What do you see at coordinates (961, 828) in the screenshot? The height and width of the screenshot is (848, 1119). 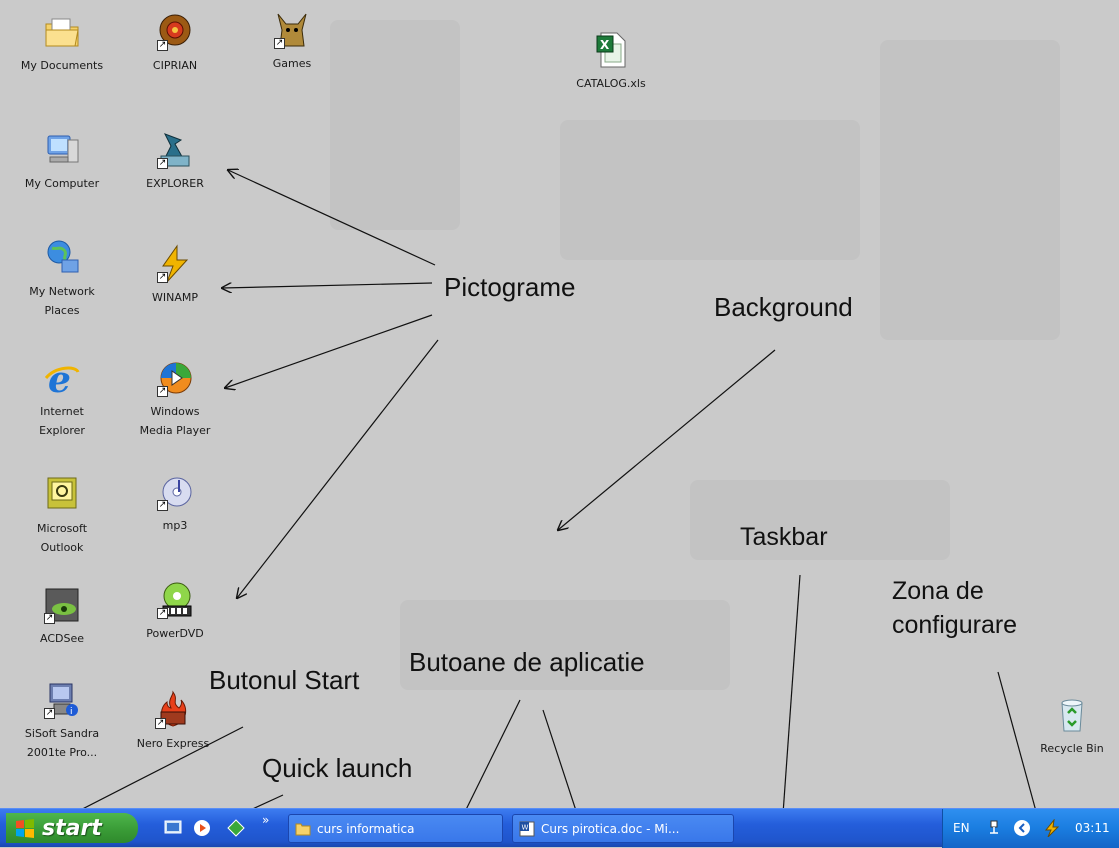 I see `language-indicator: EN` at bounding box center [961, 828].